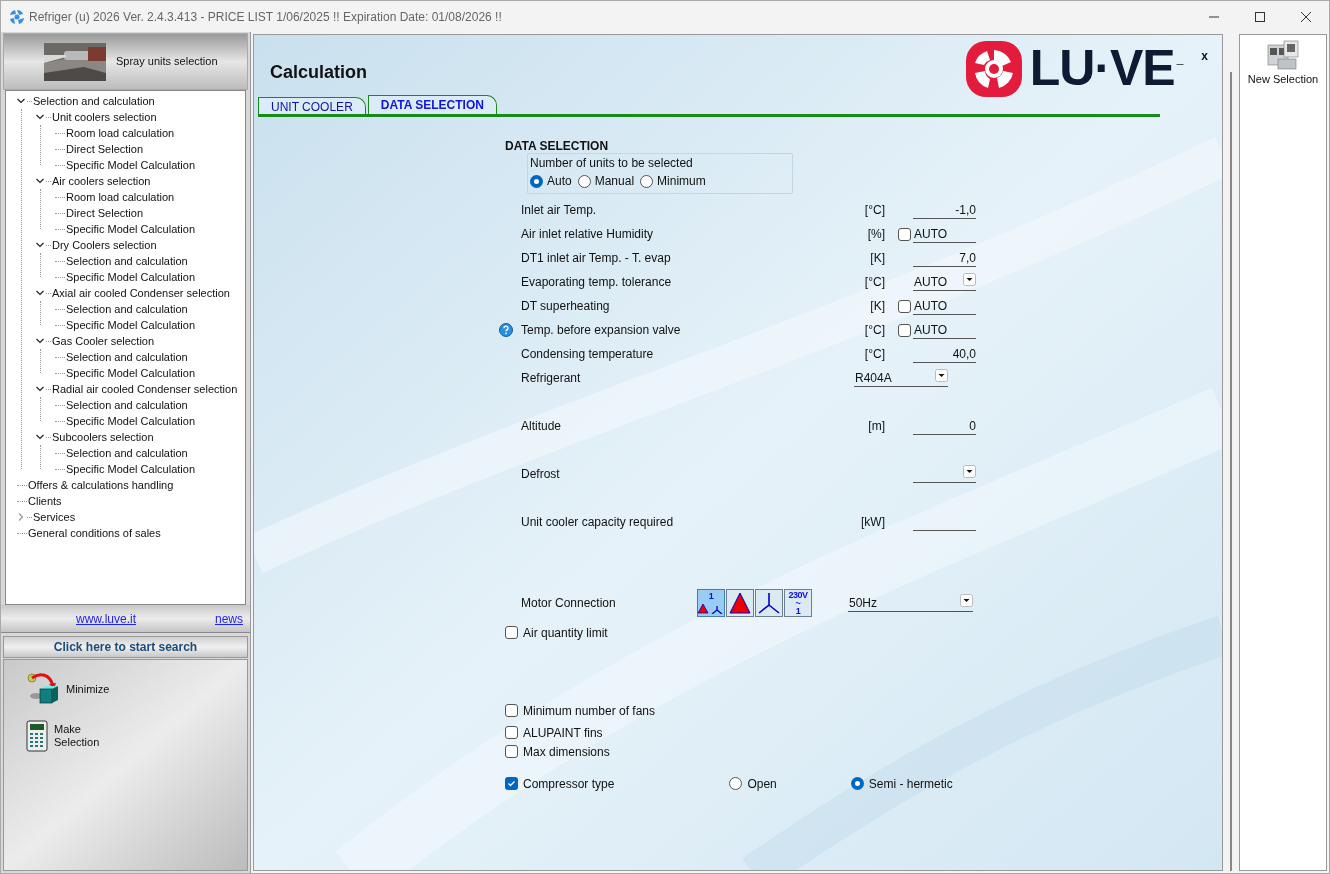 The height and width of the screenshot is (874, 1330). What do you see at coordinates (432, 104) in the screenshot?
I see `tab: DATA SELECTION` at bounding box center [432, 104].